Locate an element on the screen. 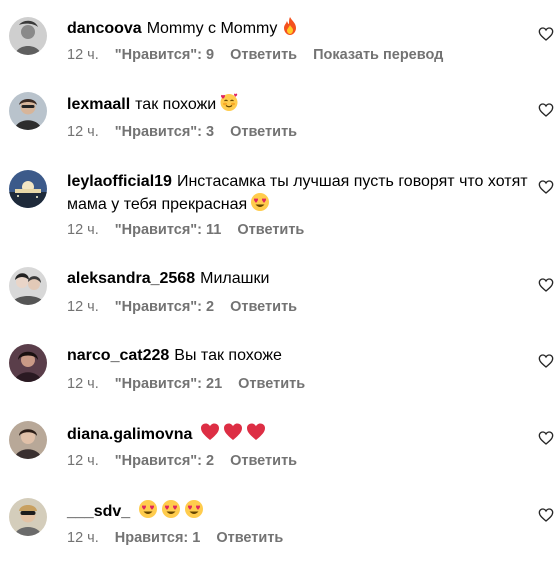 This screenshot has width=560, height=571. username: aleksandra_2568 is located at coordinates (131, 278).